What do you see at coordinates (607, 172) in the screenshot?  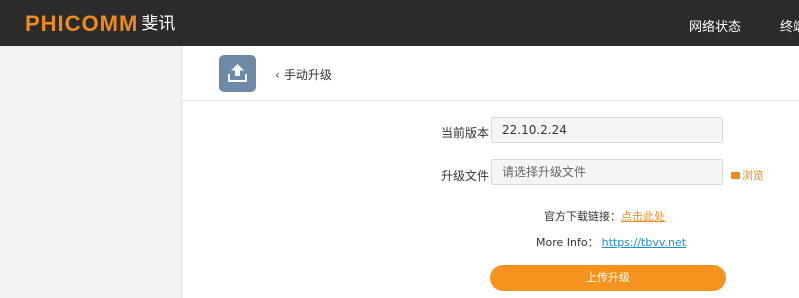 I see `file-field: 请选择升级文件` at bounding box center [607, 172].